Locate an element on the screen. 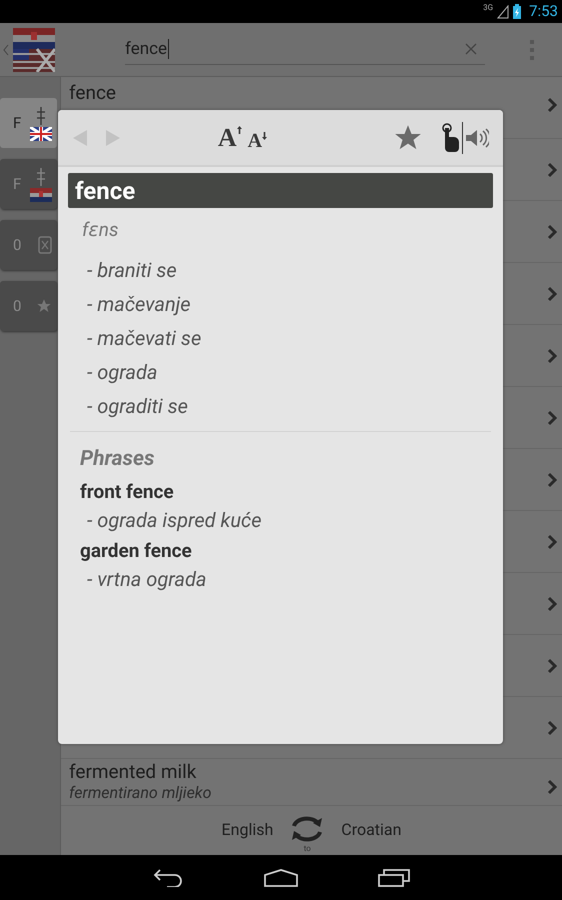 This screenshot has height=900, width=562. phrase: front fence is located at coordinates (127, 492).